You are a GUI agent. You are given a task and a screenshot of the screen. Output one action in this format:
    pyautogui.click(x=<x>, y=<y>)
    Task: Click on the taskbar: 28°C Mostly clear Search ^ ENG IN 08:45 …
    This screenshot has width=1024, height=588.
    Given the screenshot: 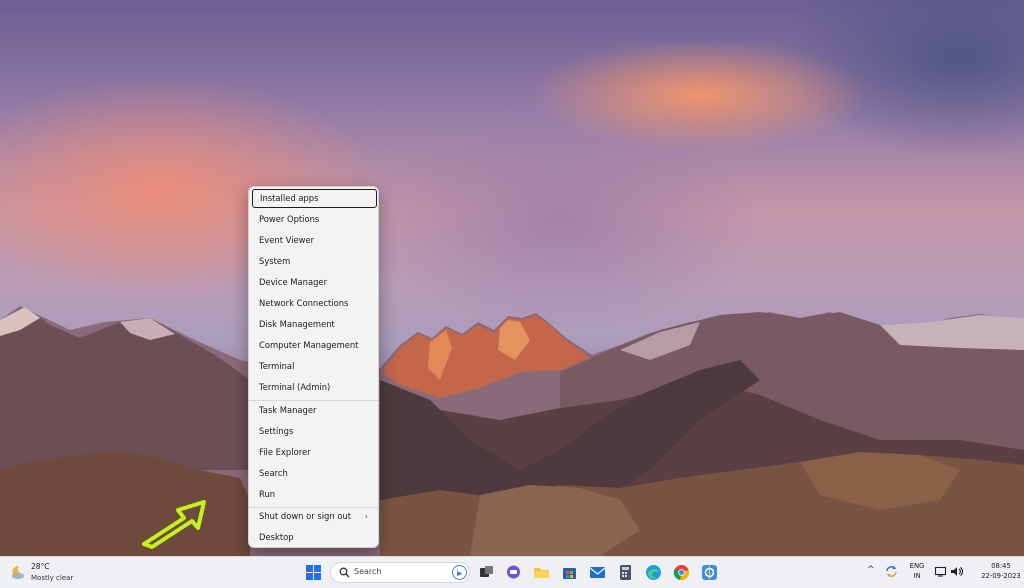 What is the action you would take?
    pyautogui.click(x=512, y=572)
    